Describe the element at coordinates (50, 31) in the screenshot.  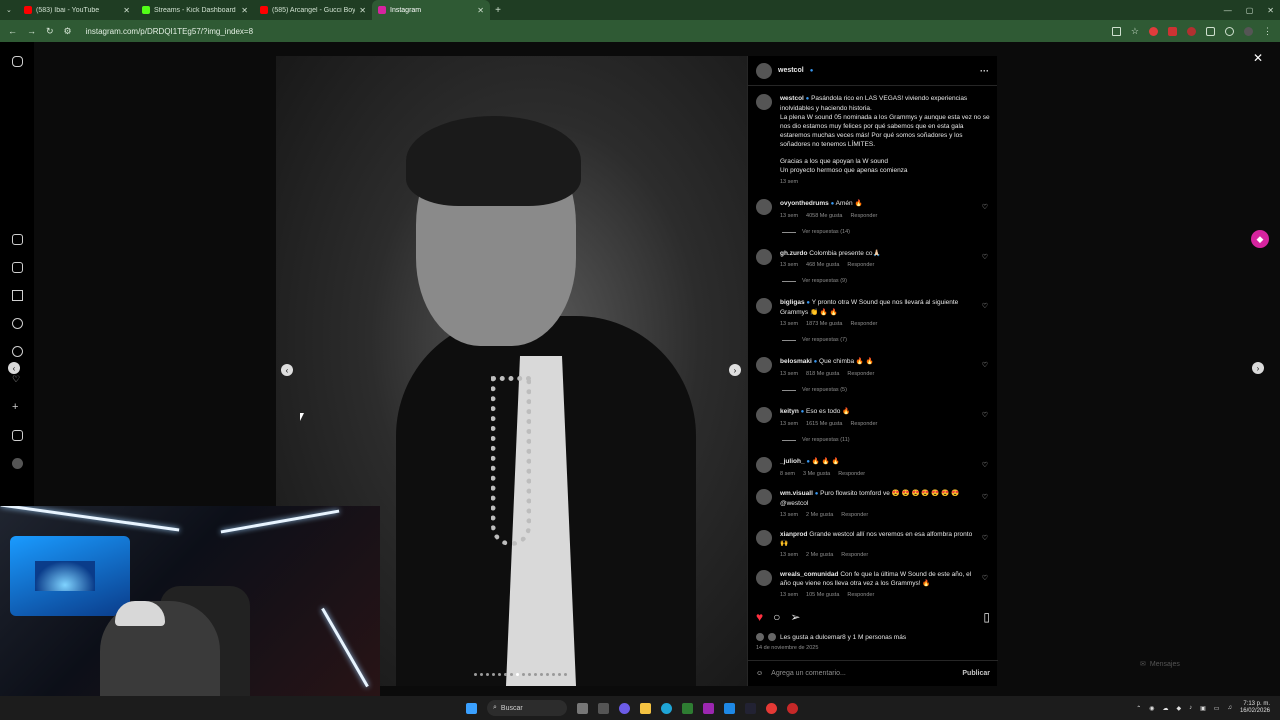
I see `reload-icon: ↻` at that location.